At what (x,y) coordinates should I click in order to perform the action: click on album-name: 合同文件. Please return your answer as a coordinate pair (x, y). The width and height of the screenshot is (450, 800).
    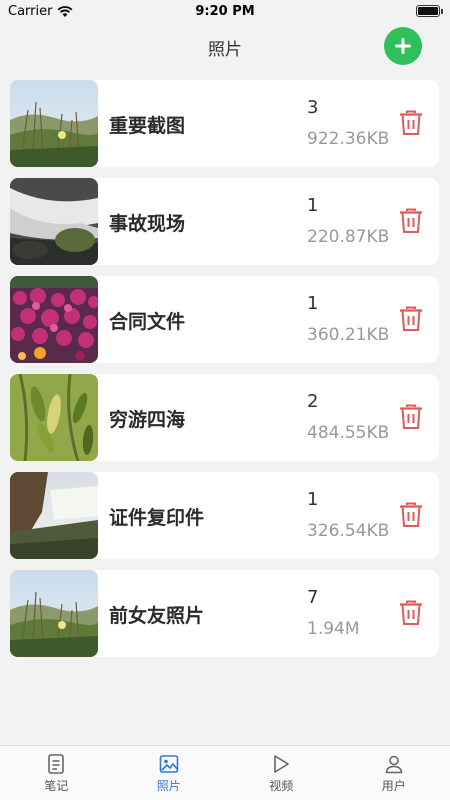
    Looking at the image, I should click on (147, 322).